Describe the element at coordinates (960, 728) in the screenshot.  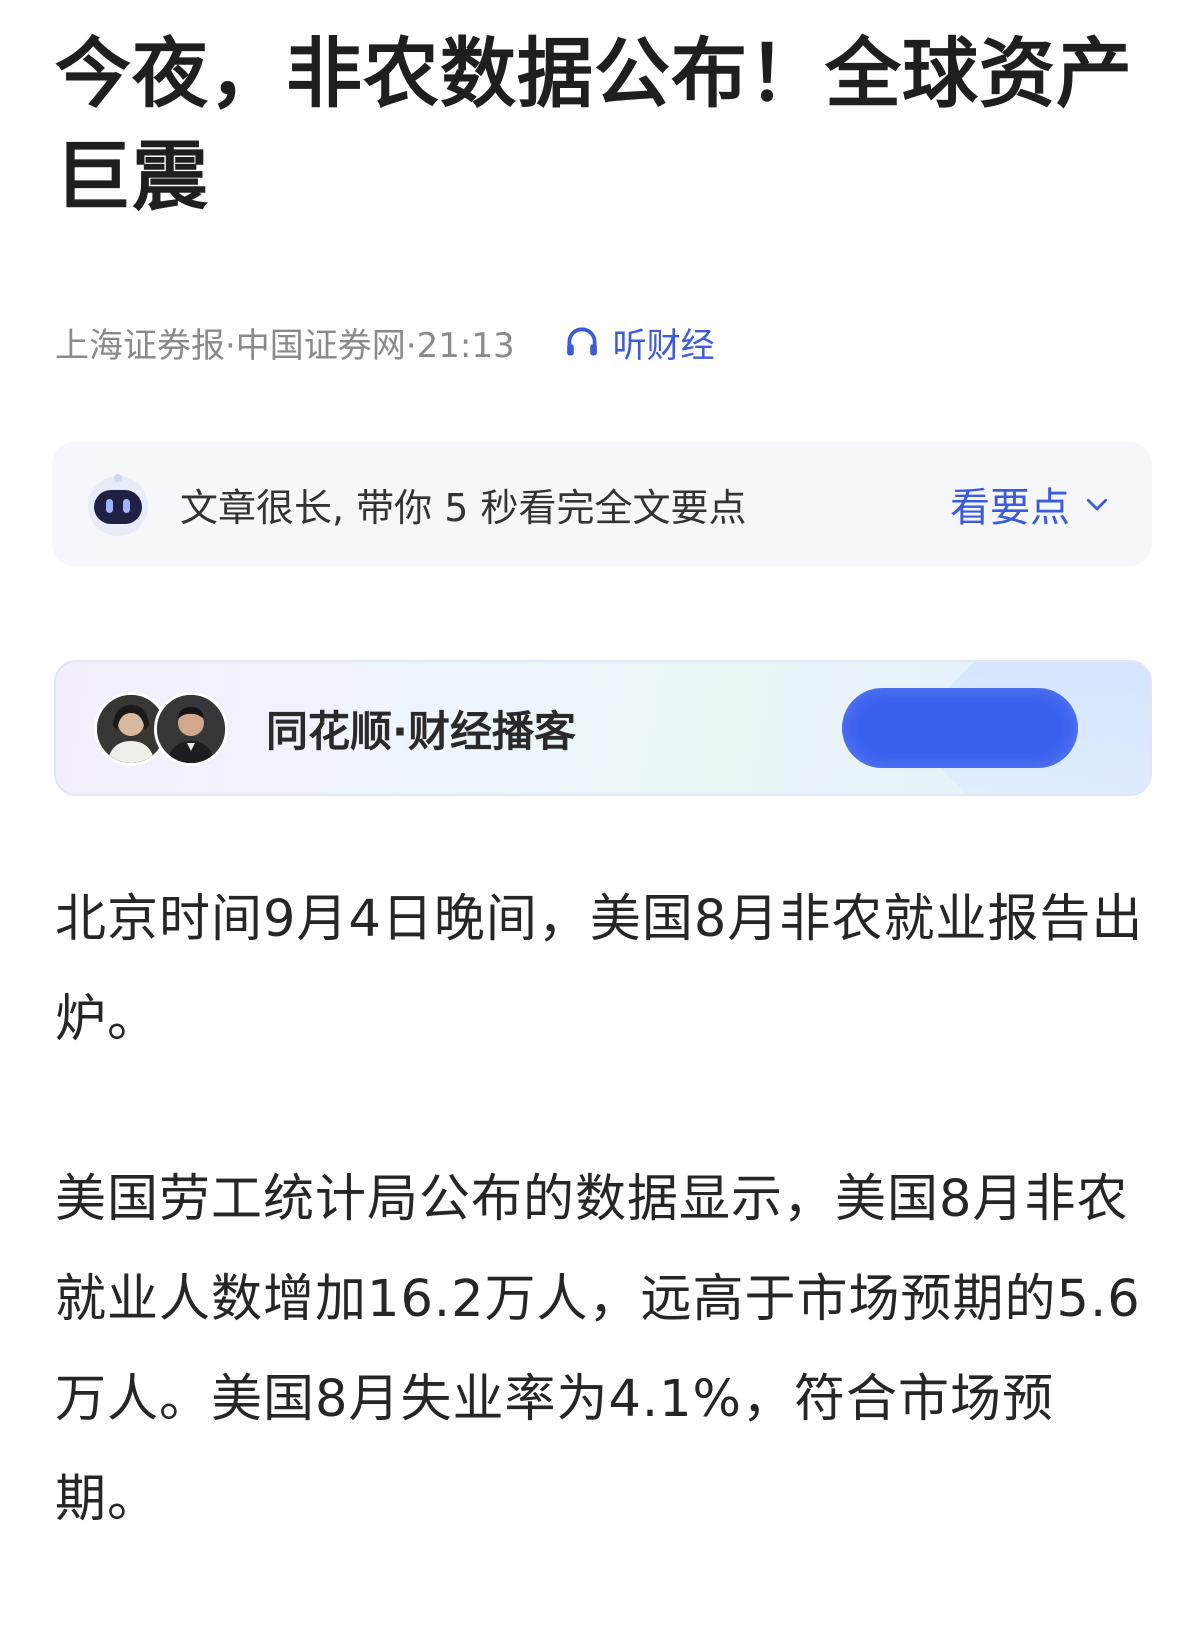
I see `podcast-play-button` at that location.